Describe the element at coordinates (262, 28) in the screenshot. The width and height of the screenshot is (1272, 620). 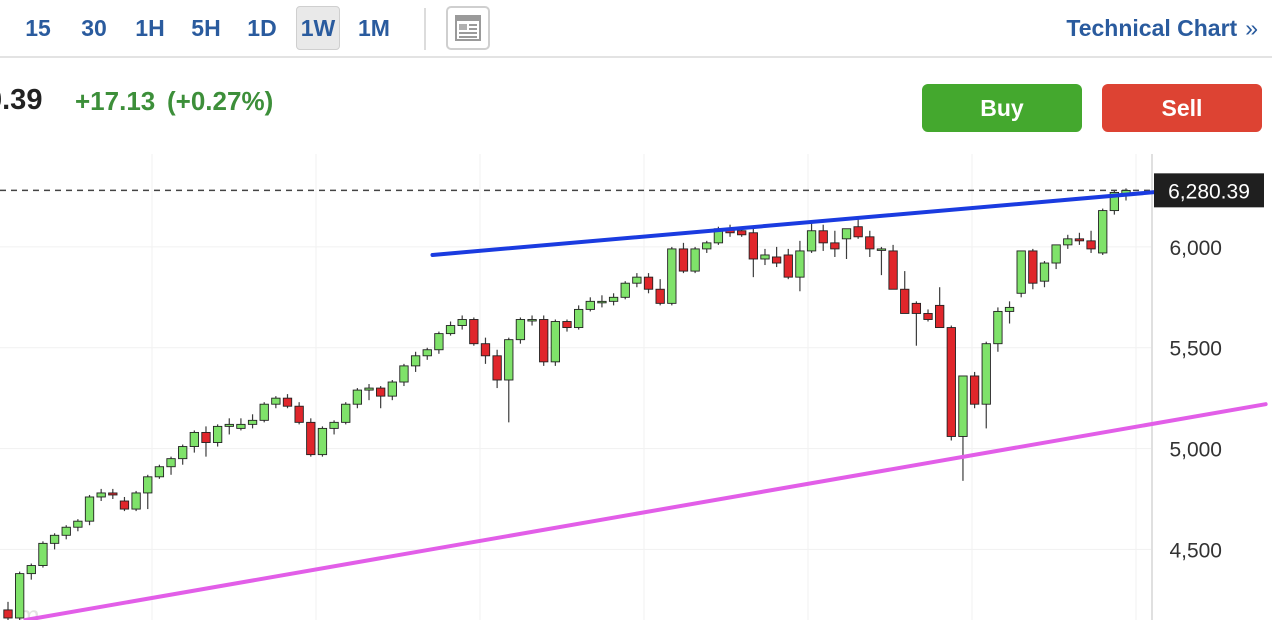
I see `timeframe-1d: 1D` at that location.